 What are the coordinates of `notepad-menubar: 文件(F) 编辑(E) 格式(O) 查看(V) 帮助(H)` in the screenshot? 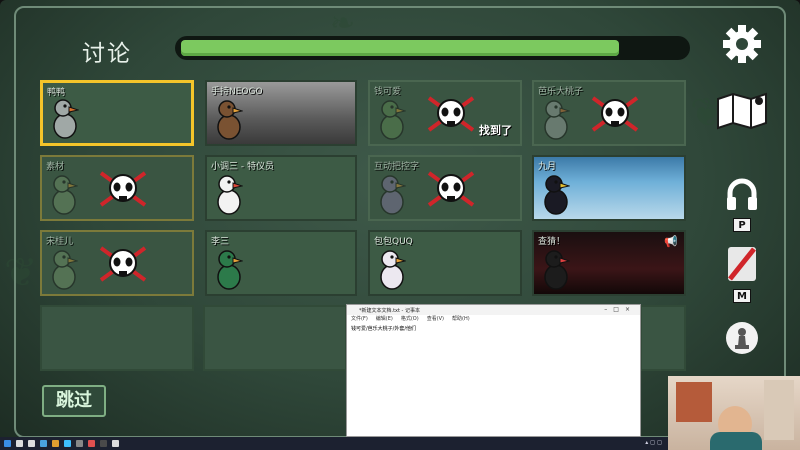 It's located at (493, 319).